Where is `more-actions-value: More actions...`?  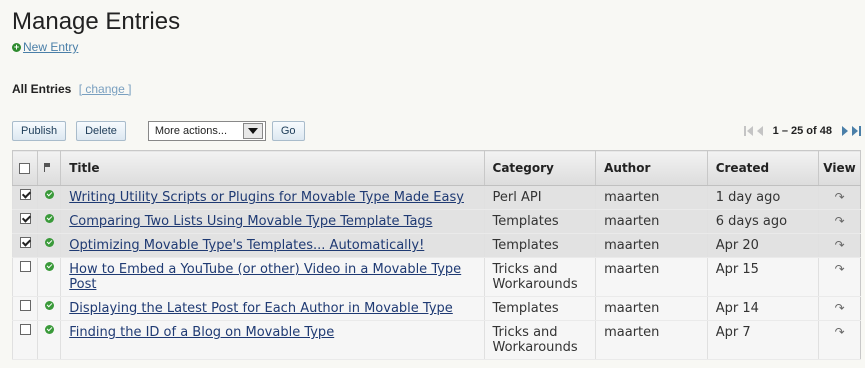
more-actions-value: More actions... is located at coordinates (191, 131).